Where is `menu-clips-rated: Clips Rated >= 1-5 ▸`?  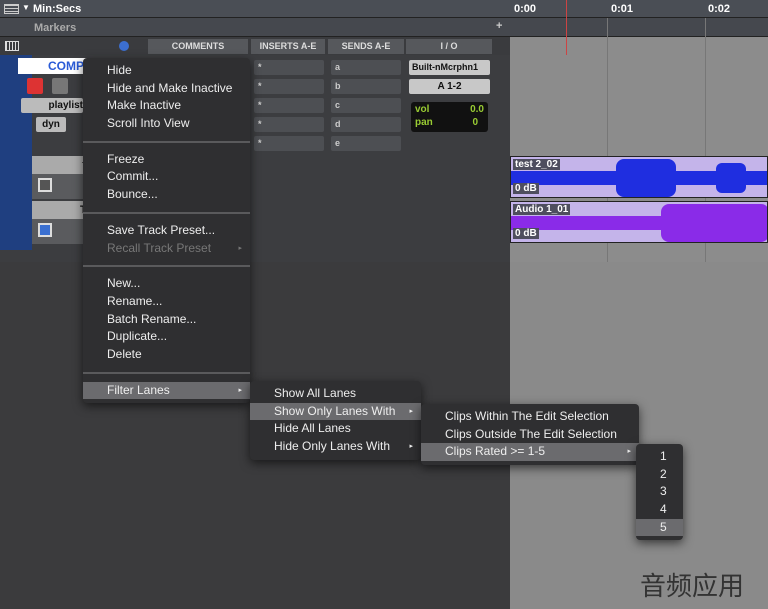 menu-clips-rated: Clips Rated >= 1-5 ▸ is located at coordinates (530, 452).